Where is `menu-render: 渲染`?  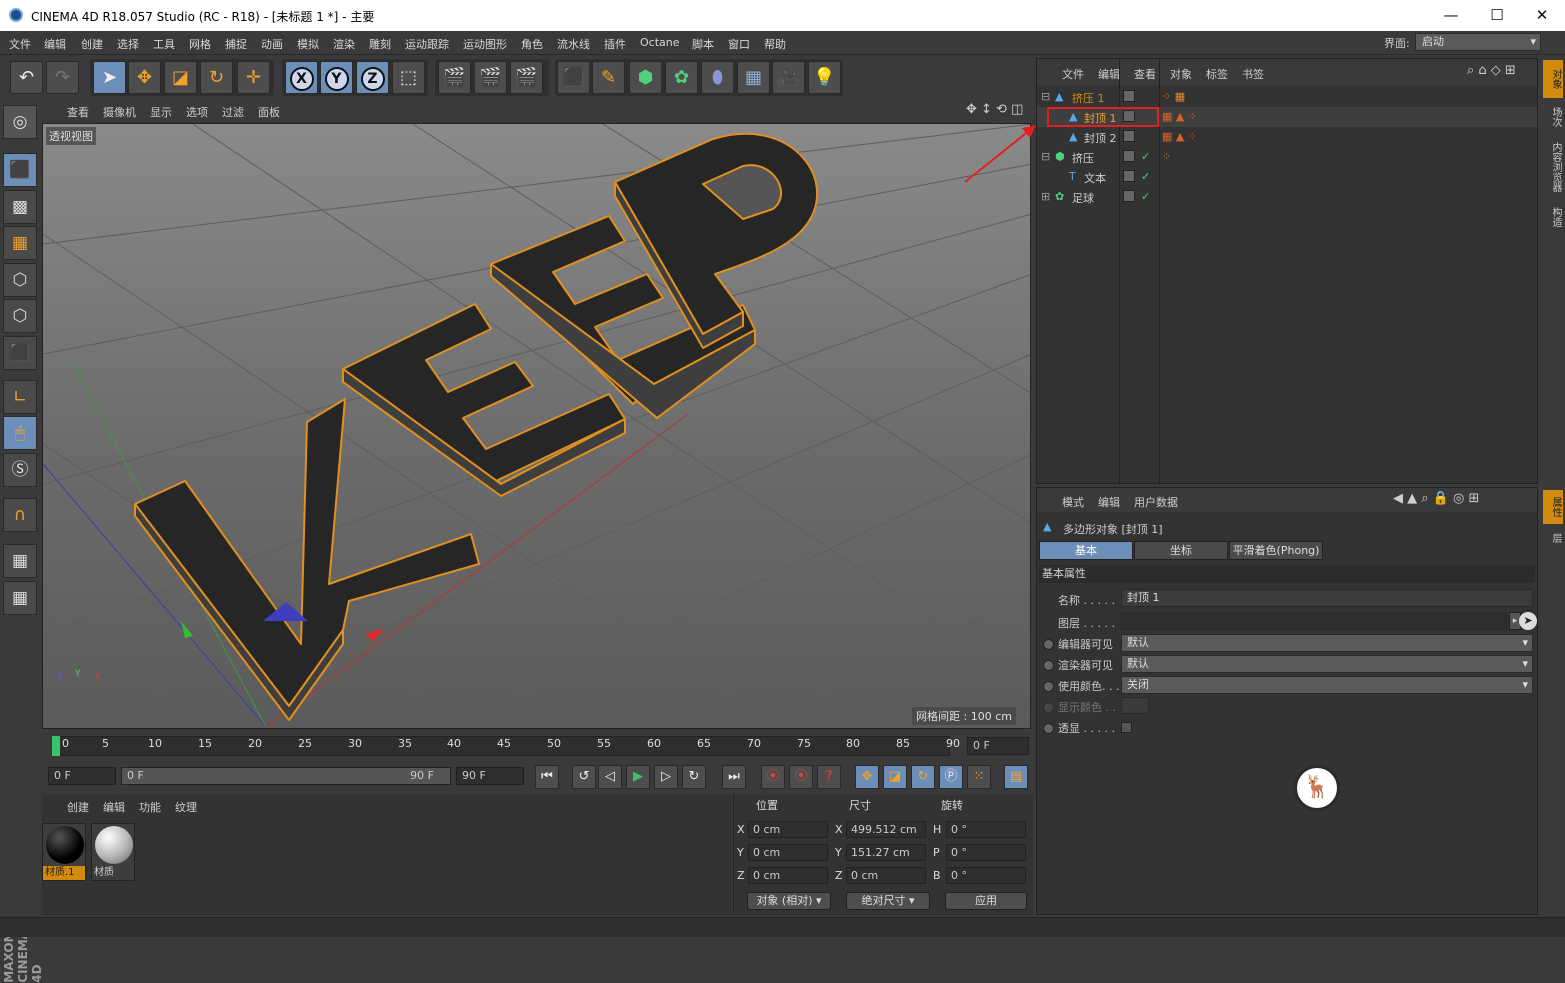 menu-render: 渲染 is located at coordinates (344, 44).